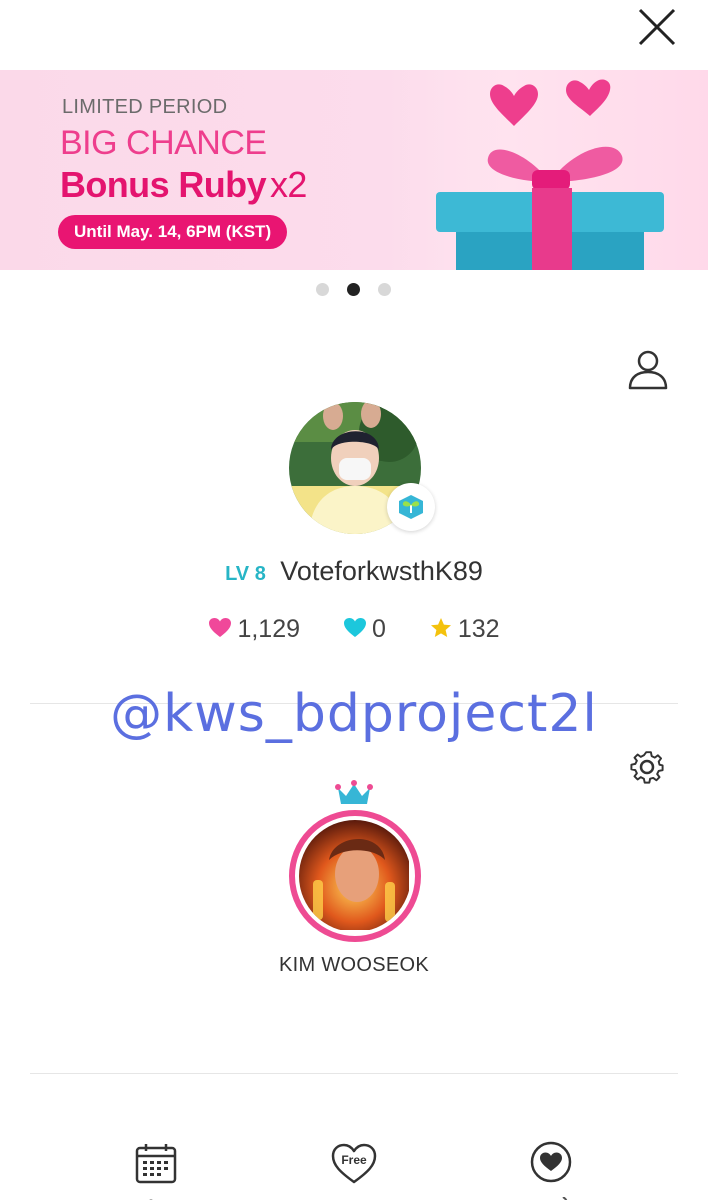 The height and width of the screenshot is (1200, 708). I want to click on sprout-icon, so click(411, 507).